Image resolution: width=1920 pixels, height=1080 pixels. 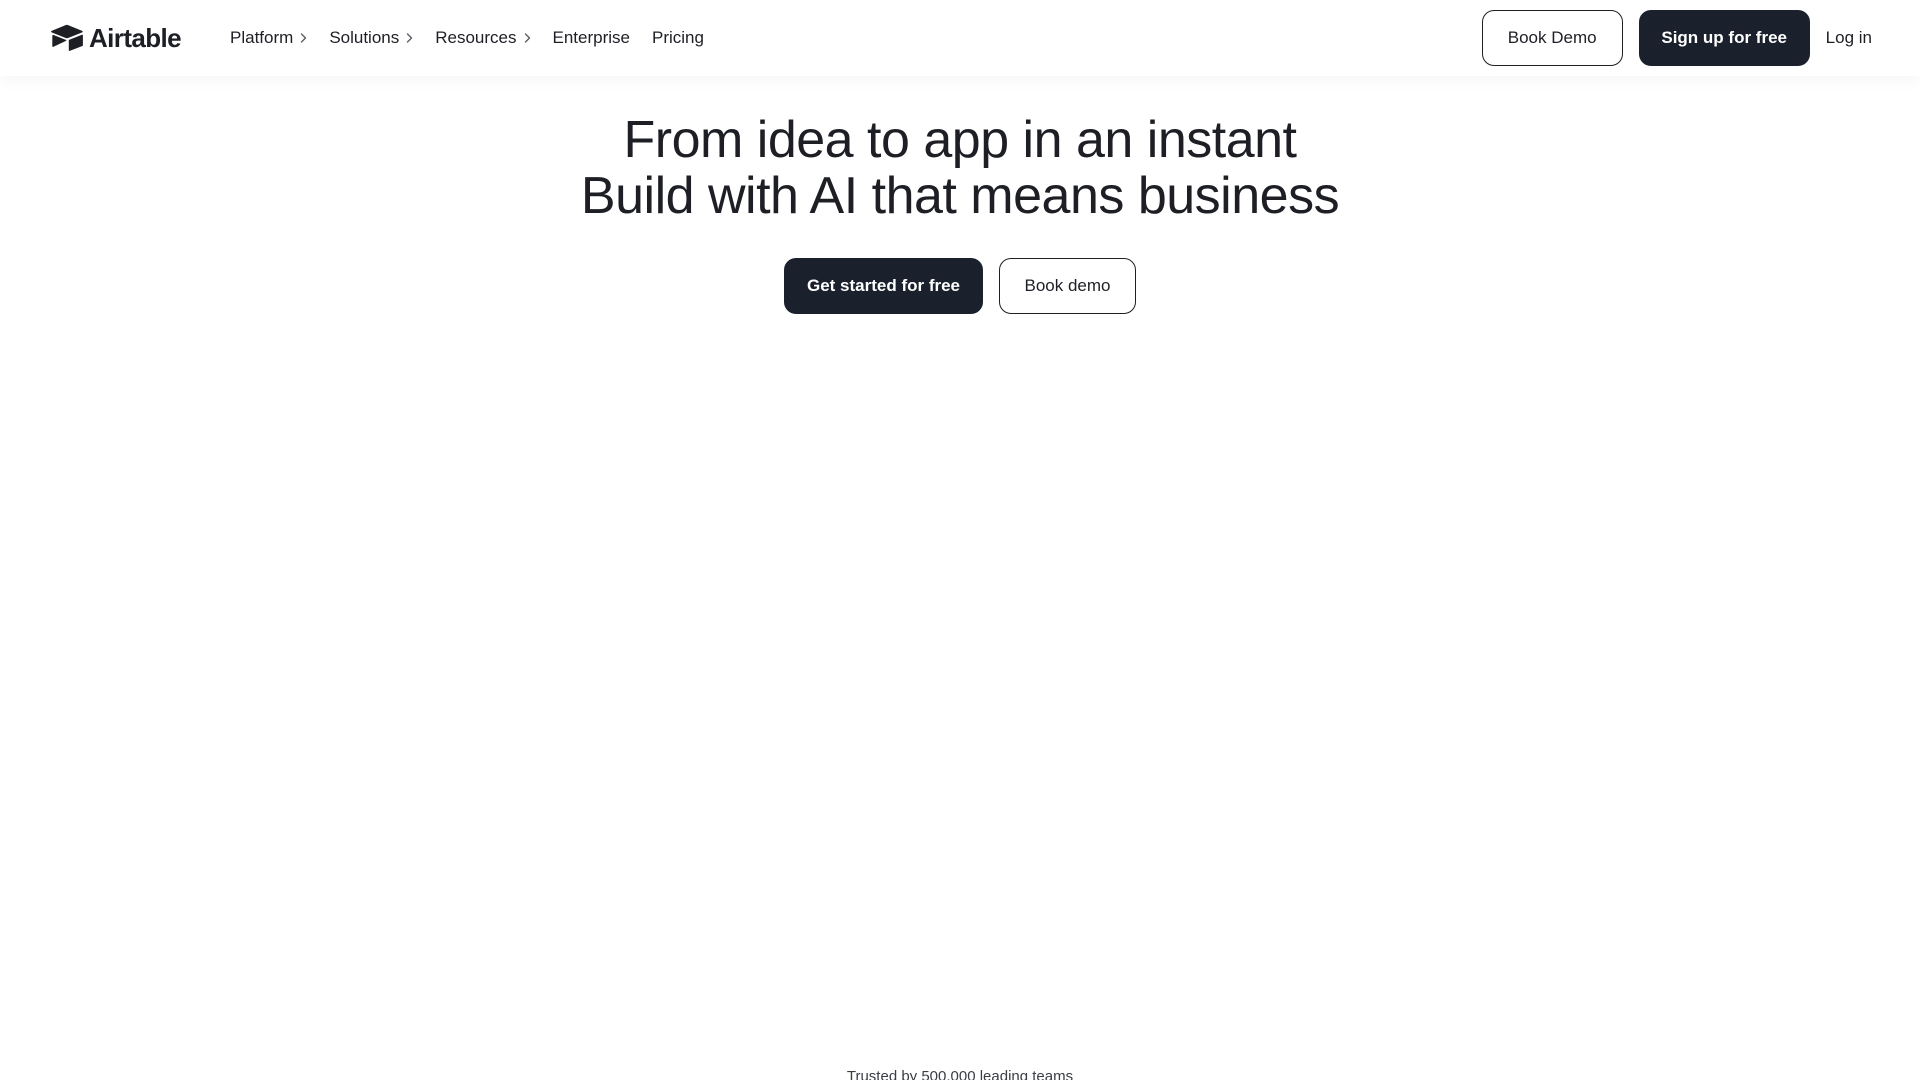 I want to click on hero-headline-line-1: From idea to app in an instant, so click(x=960, y=140).